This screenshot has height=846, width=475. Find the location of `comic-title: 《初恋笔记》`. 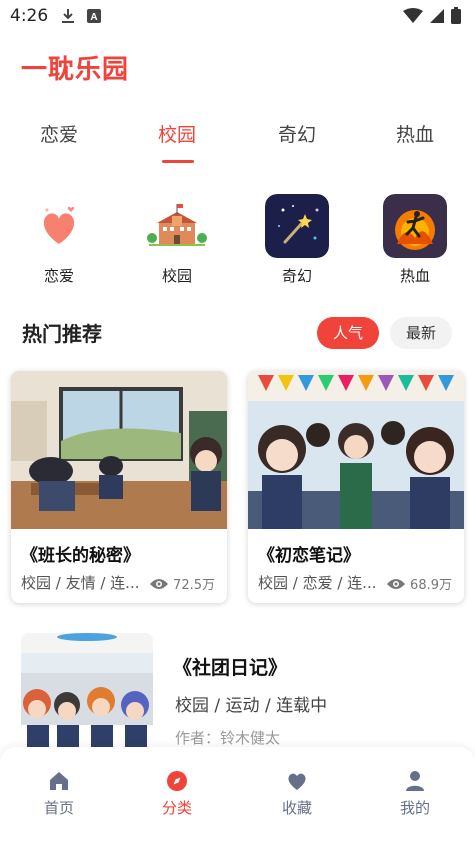

comic-title: 《初恋笔记》 is located at coordinates (309, 556).